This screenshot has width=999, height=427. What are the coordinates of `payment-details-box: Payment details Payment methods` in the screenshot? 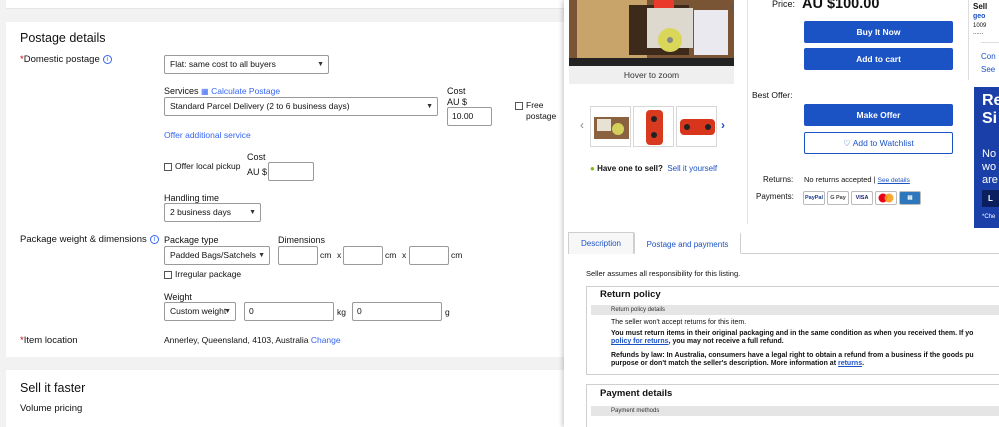 It's located at (792, 405).